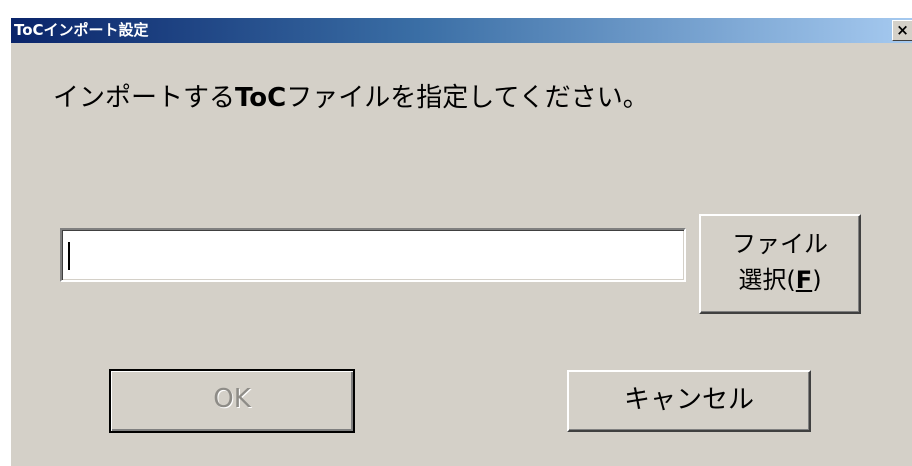 The image size is (912, 466). Describe the element at coordinates (261, 98) in the screenshot. I see `instruction-text-toc: ToC` at that location.